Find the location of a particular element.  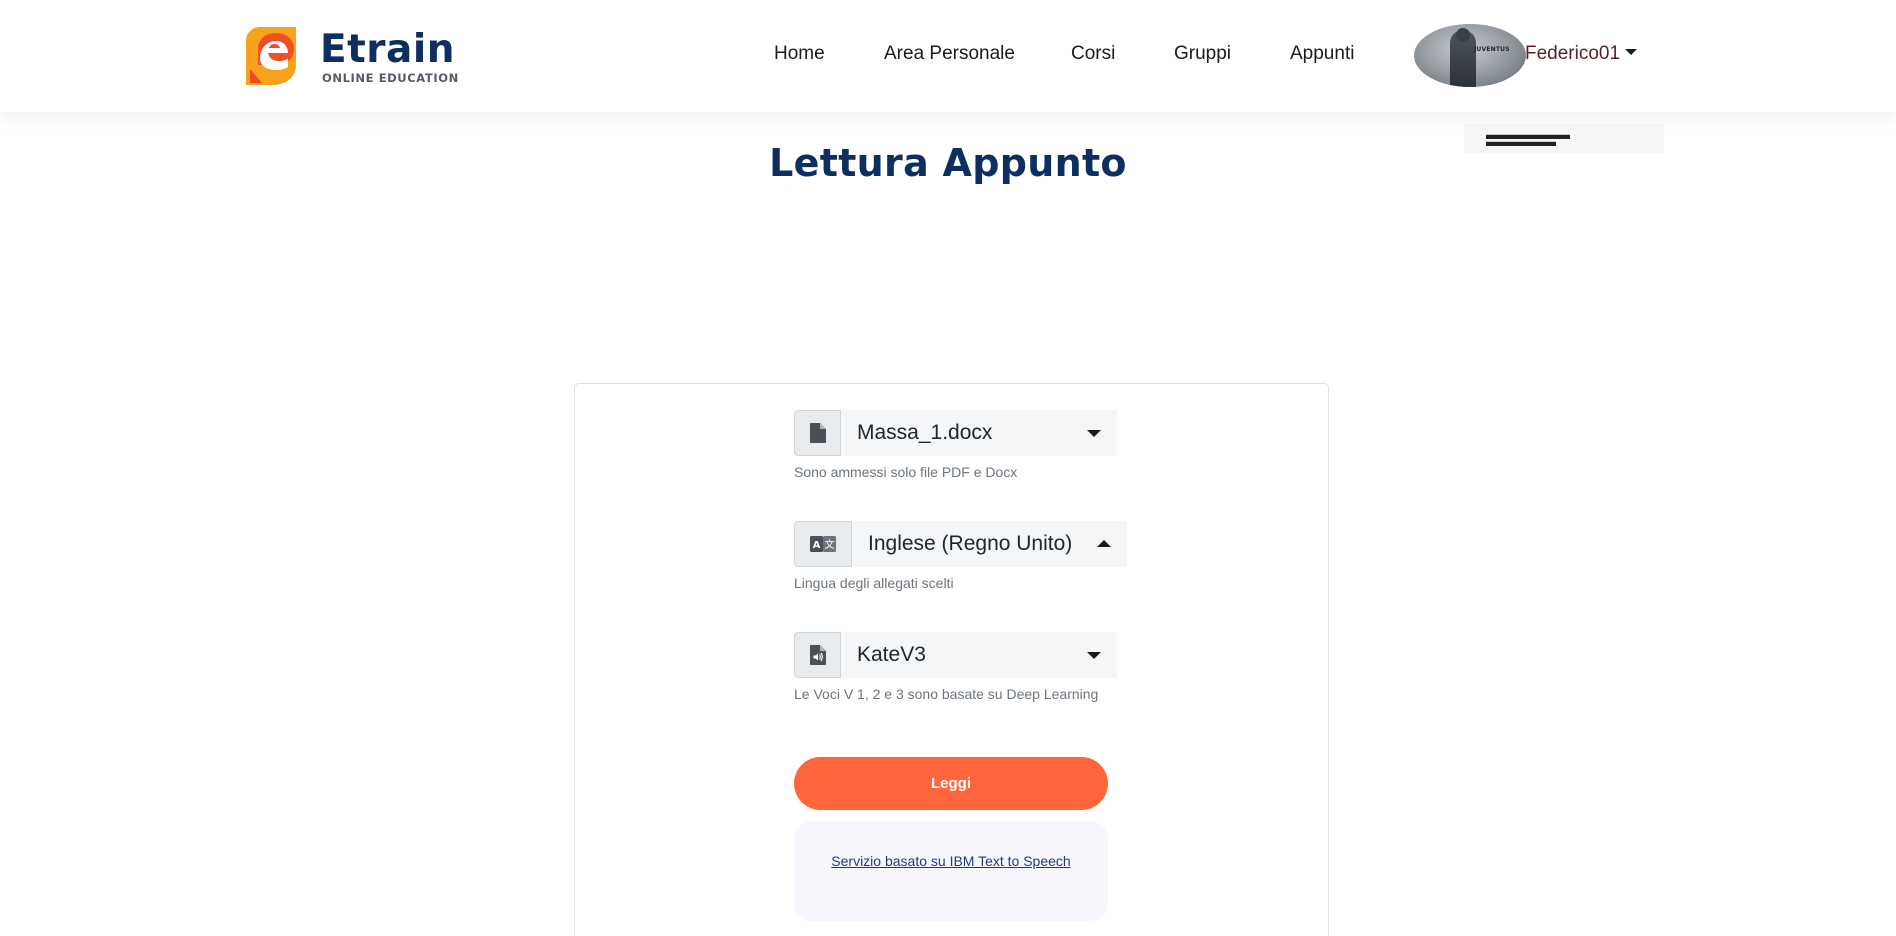

language-select: Inglese (Regno Unito) is located at coordinates (989, 544).